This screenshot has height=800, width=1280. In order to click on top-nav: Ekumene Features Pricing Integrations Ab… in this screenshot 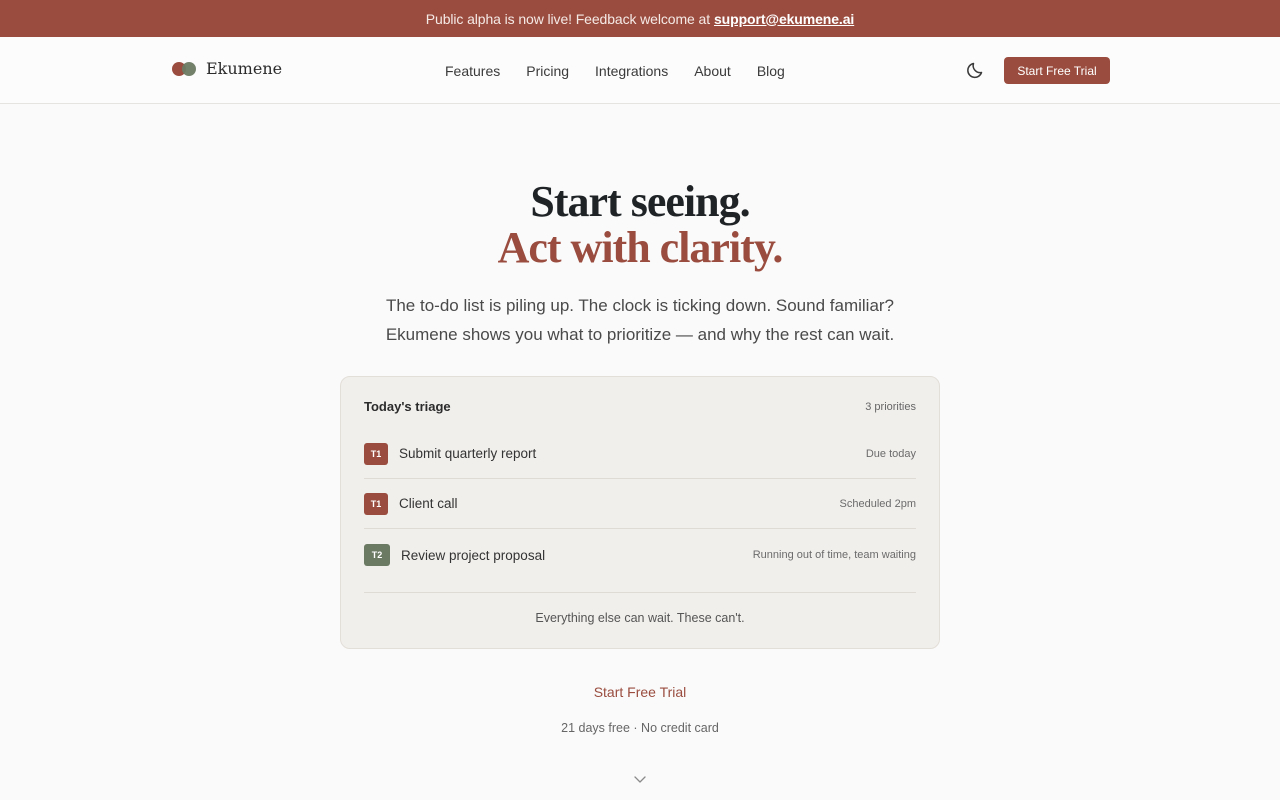, I will do `click(640, 70)`.